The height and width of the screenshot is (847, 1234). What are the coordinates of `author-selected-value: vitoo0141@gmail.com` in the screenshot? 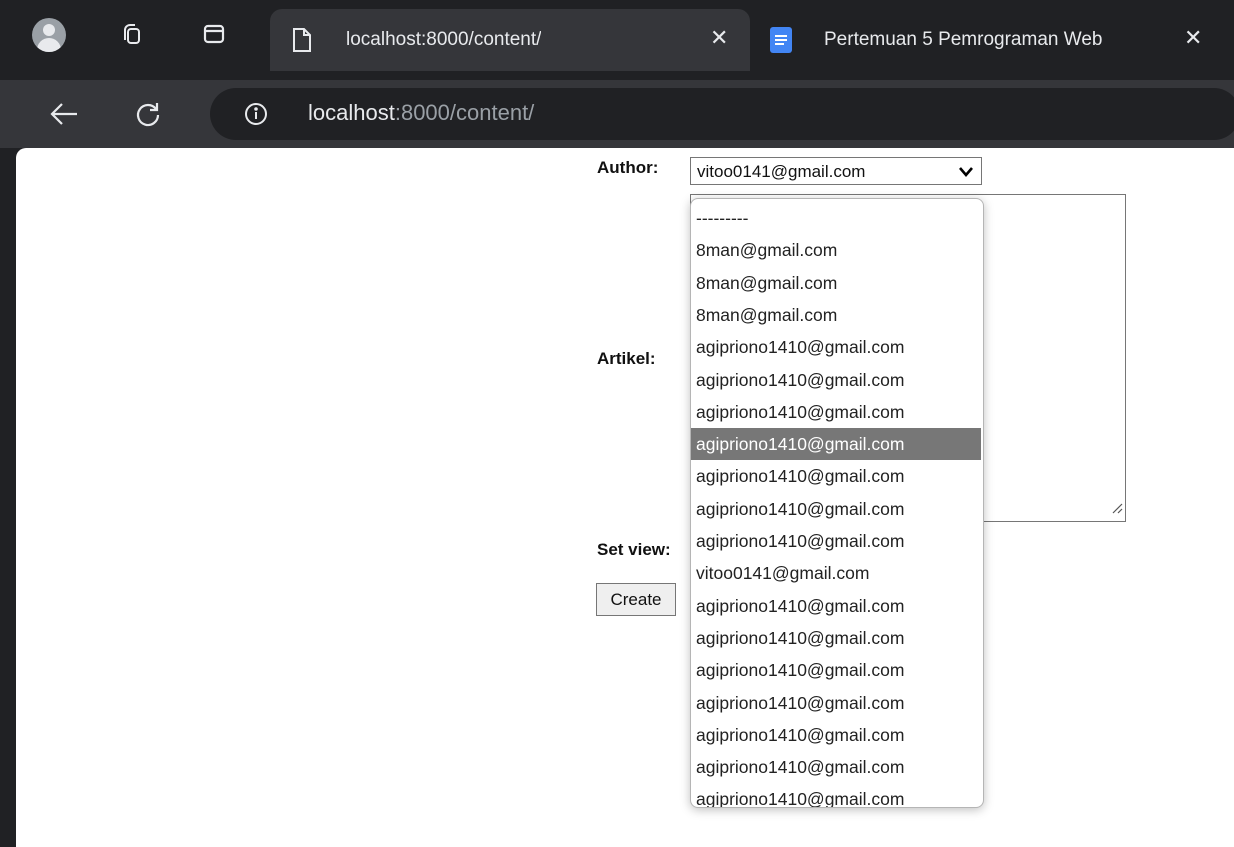 It's located at (781, 171).